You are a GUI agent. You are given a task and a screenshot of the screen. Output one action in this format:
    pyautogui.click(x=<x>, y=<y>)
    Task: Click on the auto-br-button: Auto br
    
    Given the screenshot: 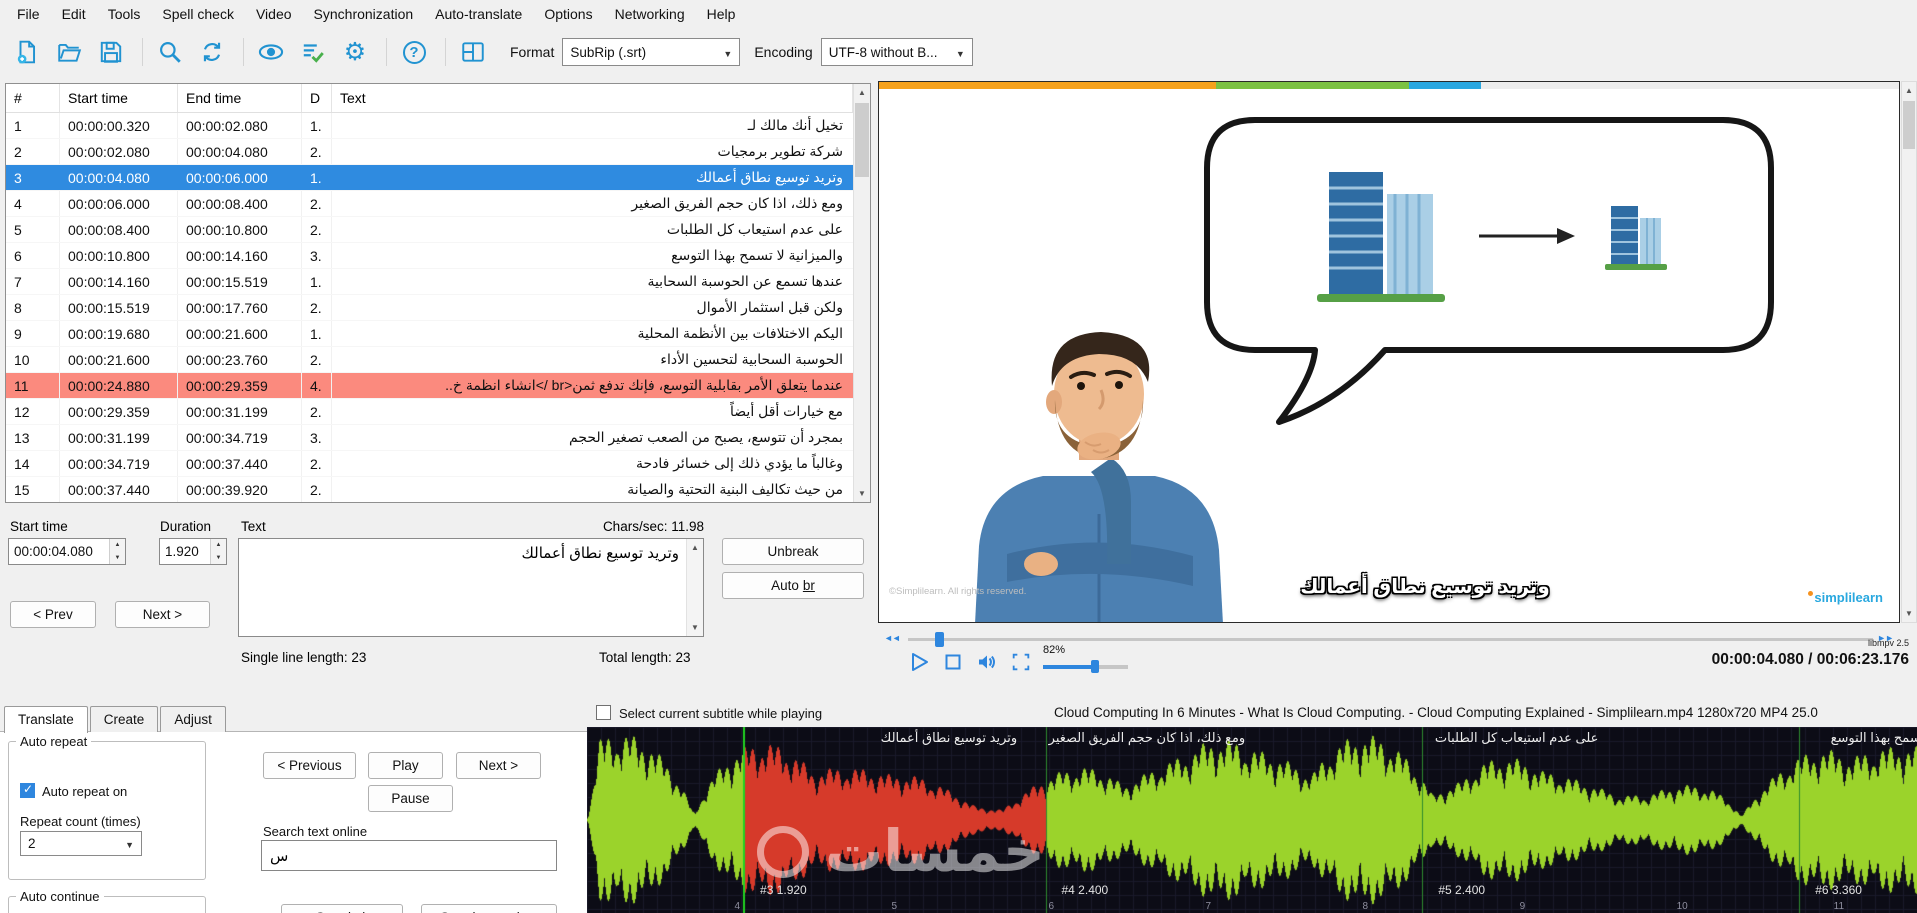 What is the action you would take?
    pyautogui.click(x=793, y=585)
    